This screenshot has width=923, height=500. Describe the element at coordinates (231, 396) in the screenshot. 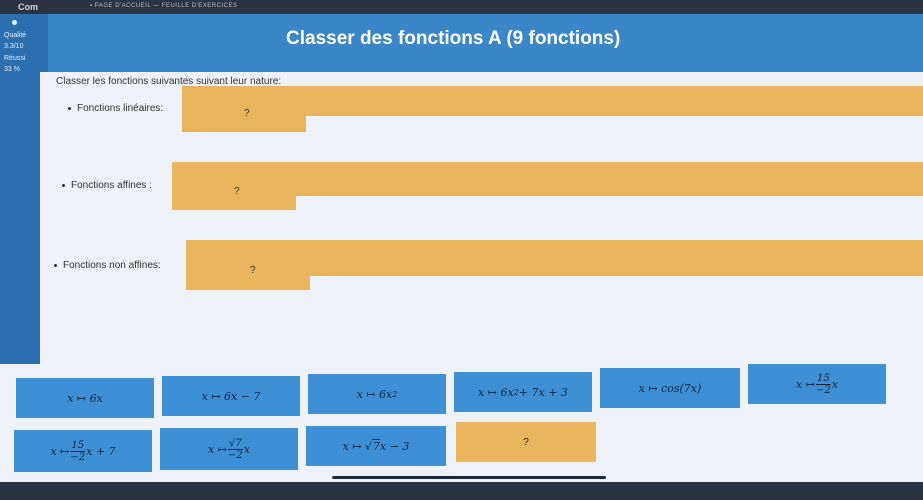

I see `function-tile: x ↦ 6x − 7` at that location.